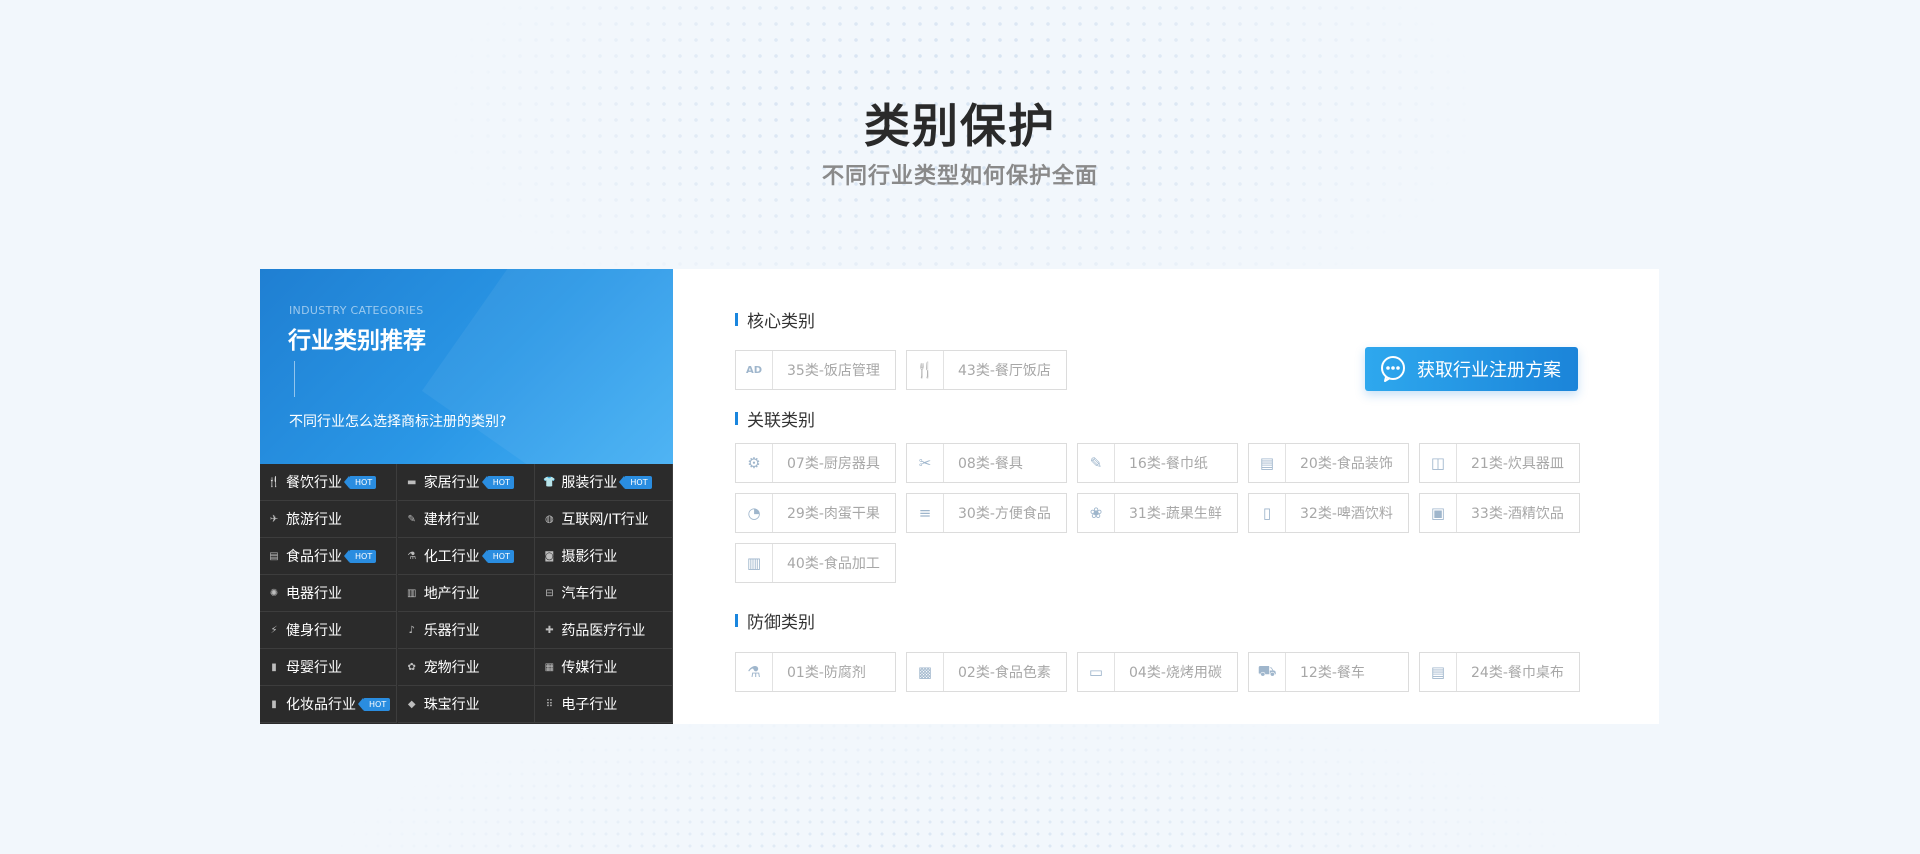 The image size is (1920, 854). What do you see at coordinates (1096, 672) in the screenshot?
I see `fuel-icon: ▭` at bounding box center [1096, 672].